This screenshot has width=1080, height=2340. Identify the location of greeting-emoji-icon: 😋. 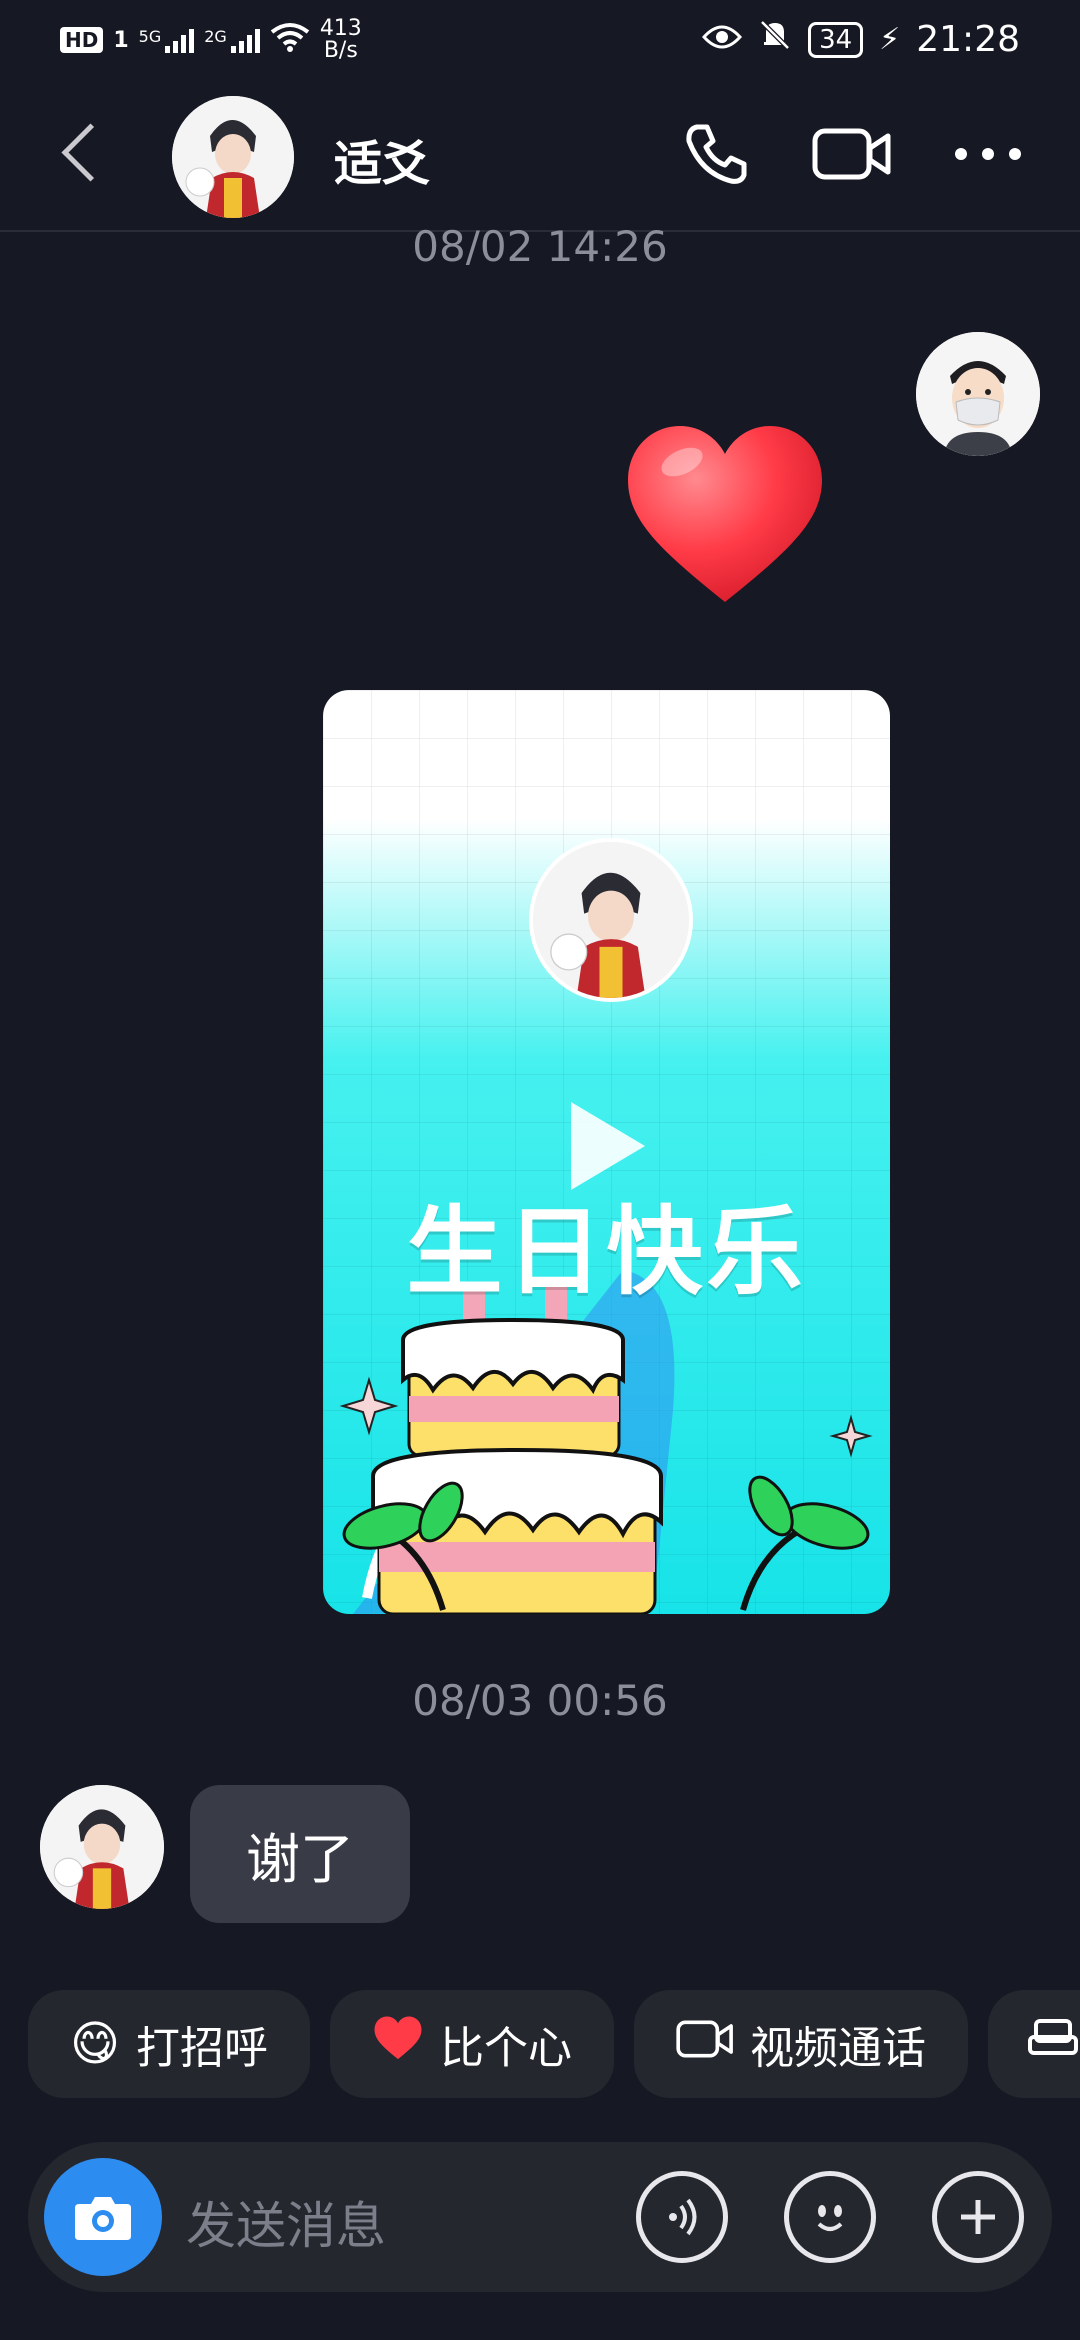
(95, 2044).